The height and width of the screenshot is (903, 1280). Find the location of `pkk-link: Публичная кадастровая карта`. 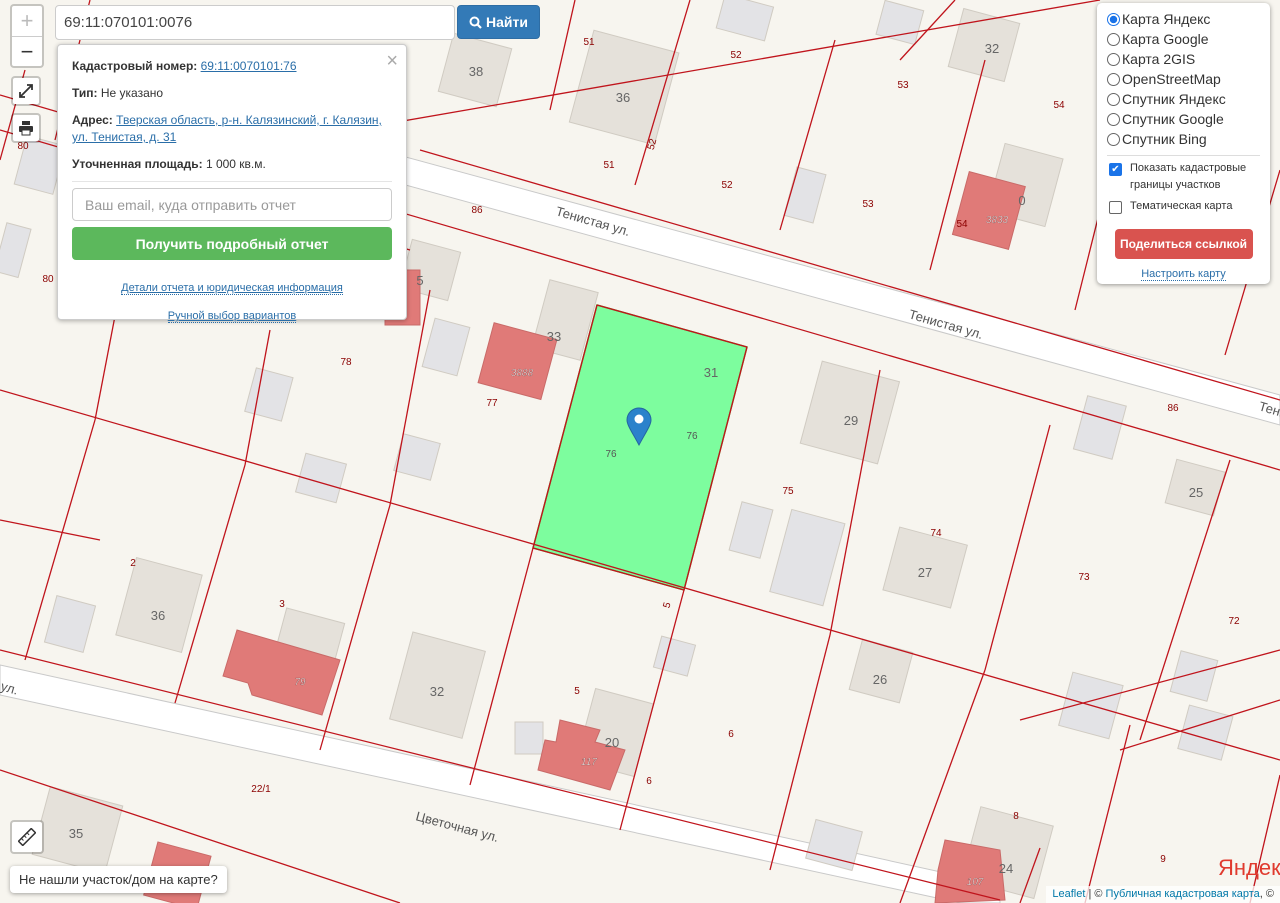

pkk-link: Публичная кадастровая карта is located at coordinates (1183, 894).